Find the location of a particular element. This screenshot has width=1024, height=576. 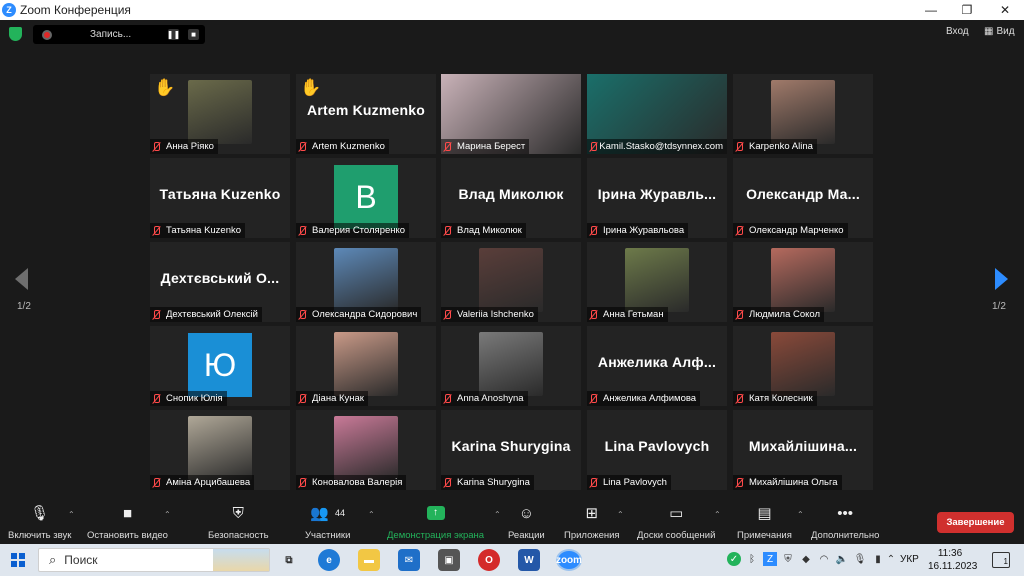

file-explorer-icon: ▬ is located at coordinates (369, 560).